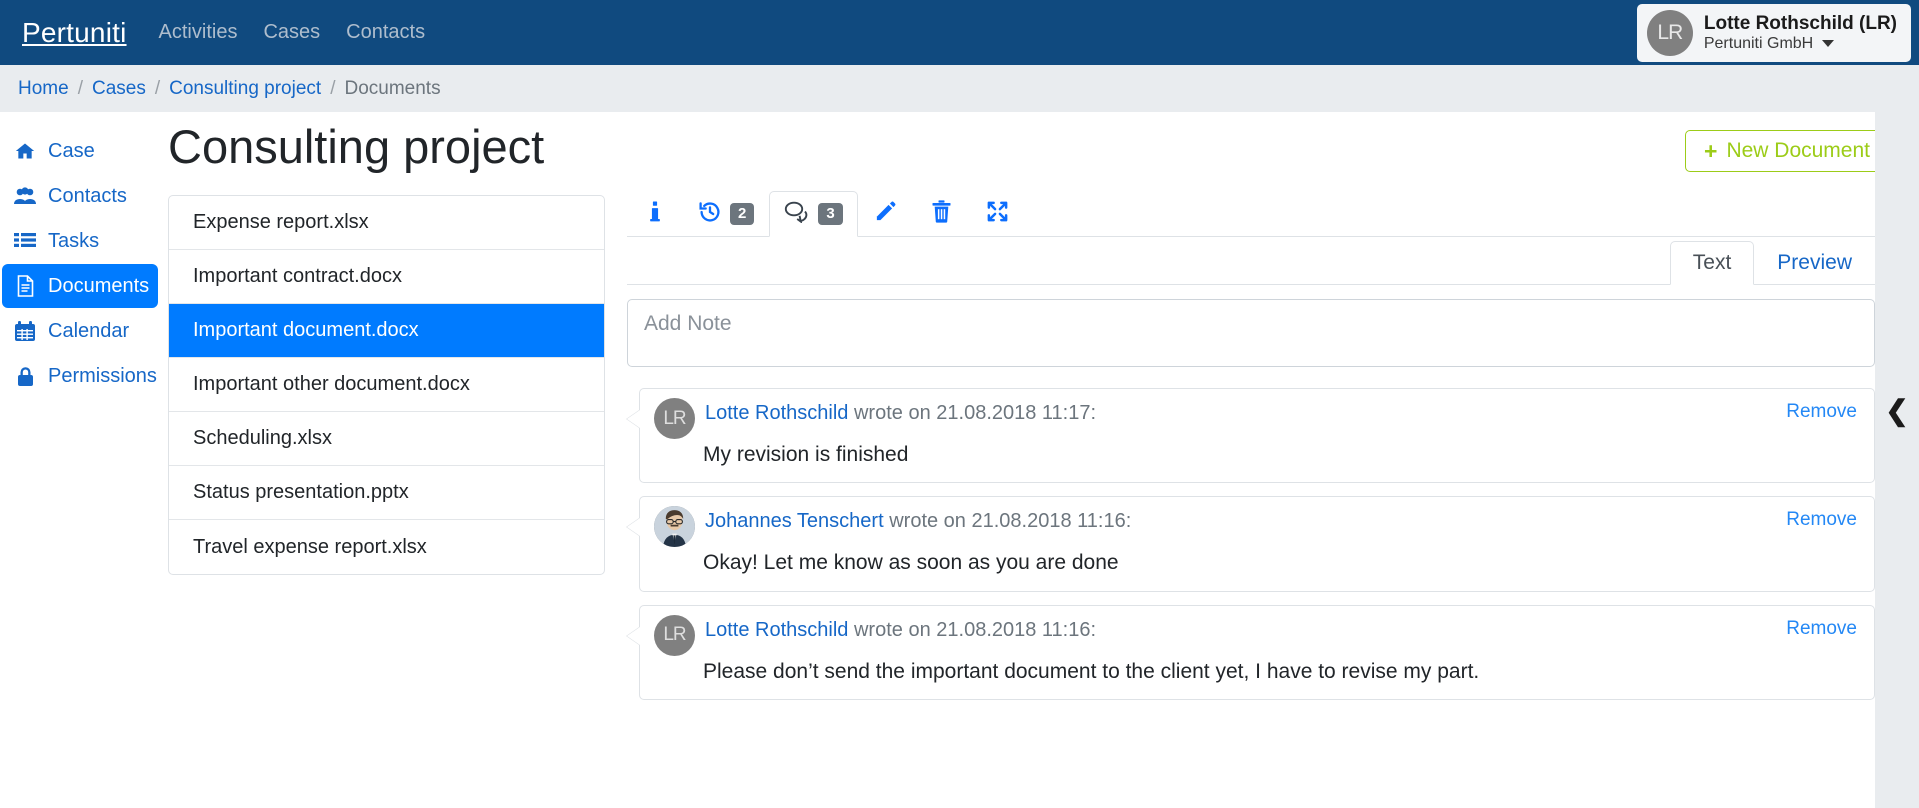  What do you see at coordinates (331, 384) in the screenshot?
I see `document-name: Important other document.docx` at bounding box center [331, 384].